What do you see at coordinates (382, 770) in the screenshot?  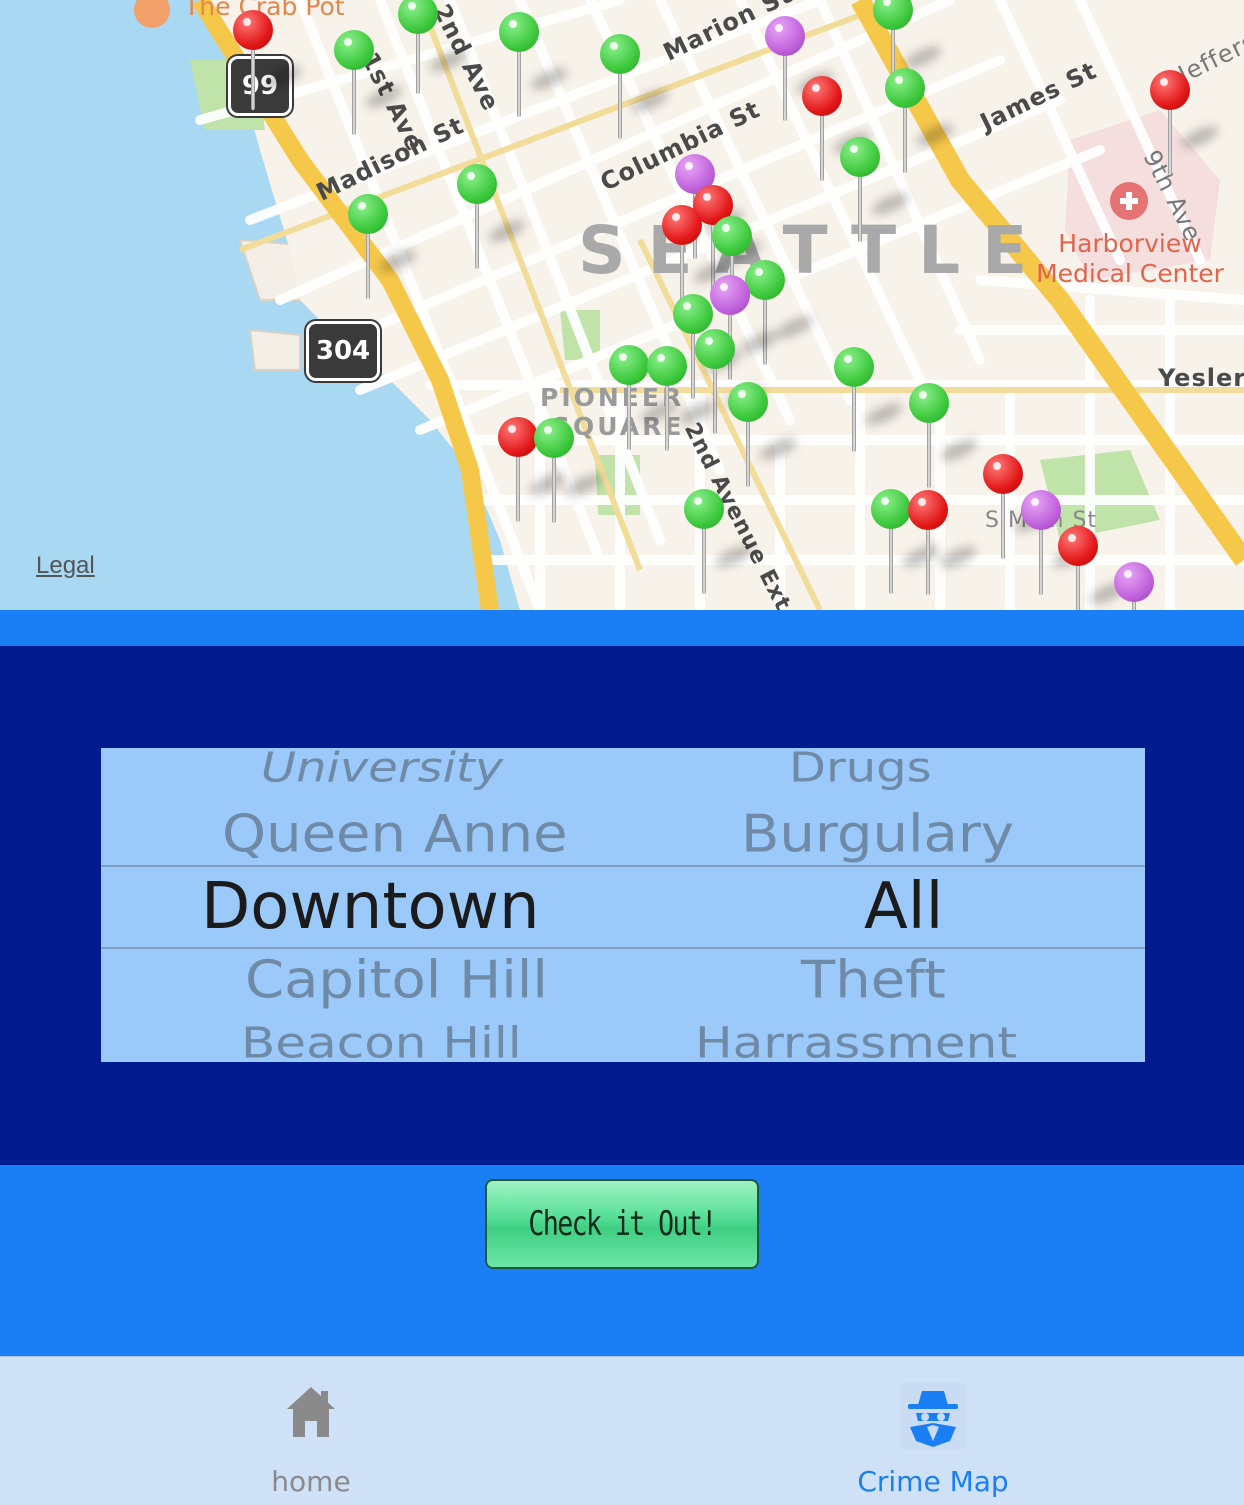 I see `neighborhood-option: University` at bounding box center [382, 770].